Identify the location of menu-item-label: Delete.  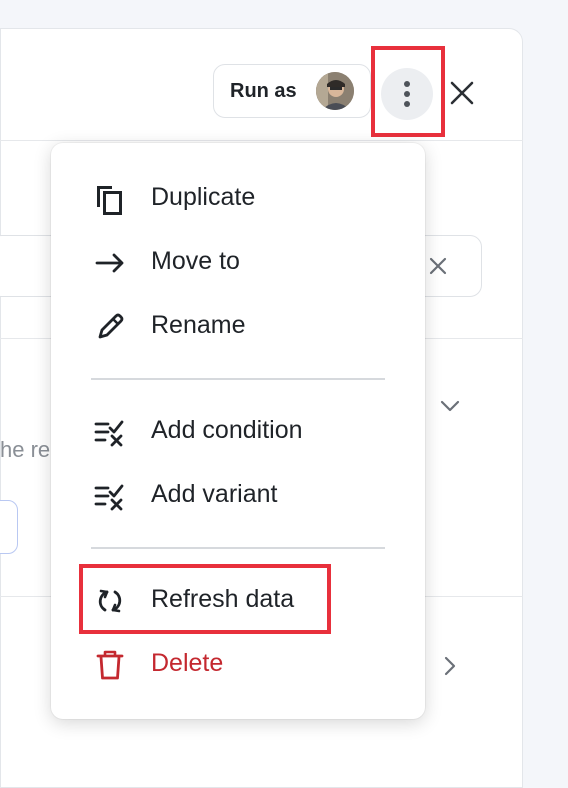
(187, 663).